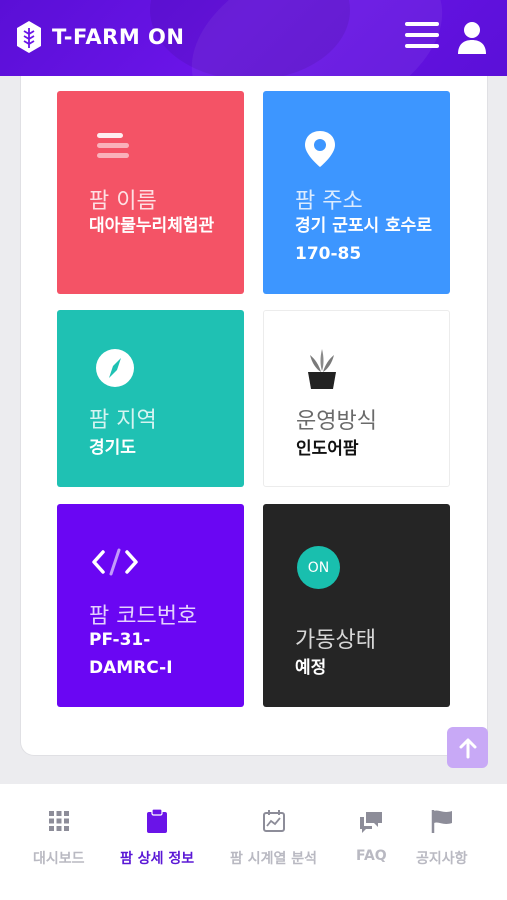  Describe the element at coordinates (118, 37) in the screenshot. I see `app-title: T-FARM ON` at that location.